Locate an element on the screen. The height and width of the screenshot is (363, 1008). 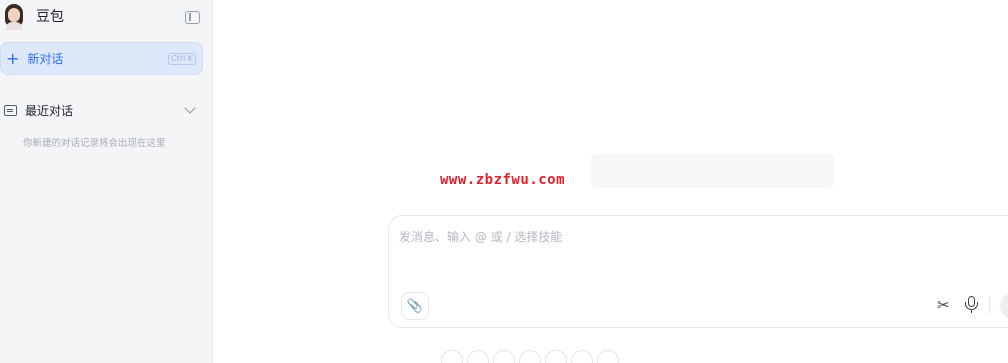
microphone-icon is located at coordinates (971, 305).